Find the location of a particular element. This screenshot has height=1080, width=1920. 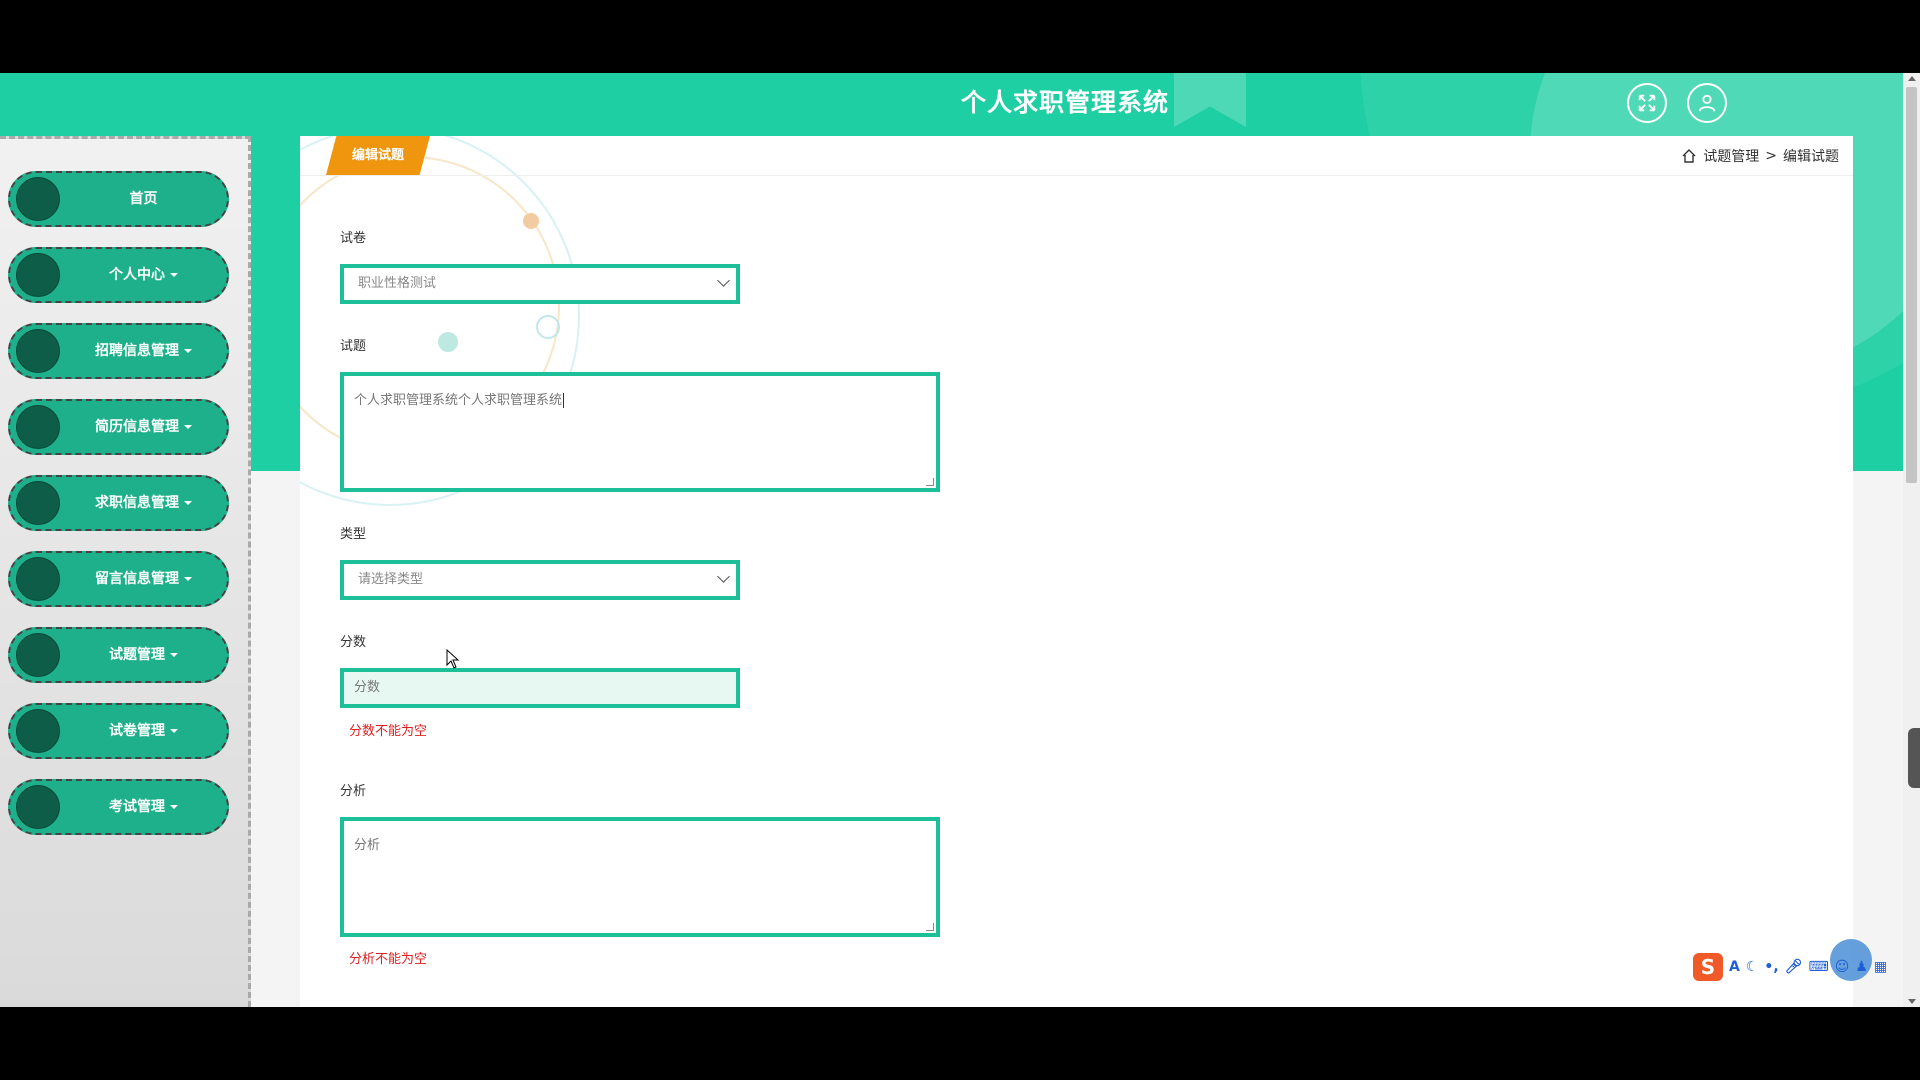

analysis-textarea: 分析 is located at coordinates (640, 877).